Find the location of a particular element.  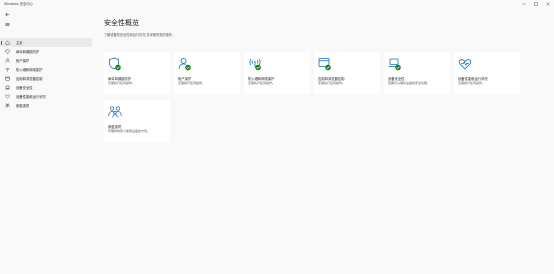

page-title: 安全性概览 is located at coordinates (121, 23).